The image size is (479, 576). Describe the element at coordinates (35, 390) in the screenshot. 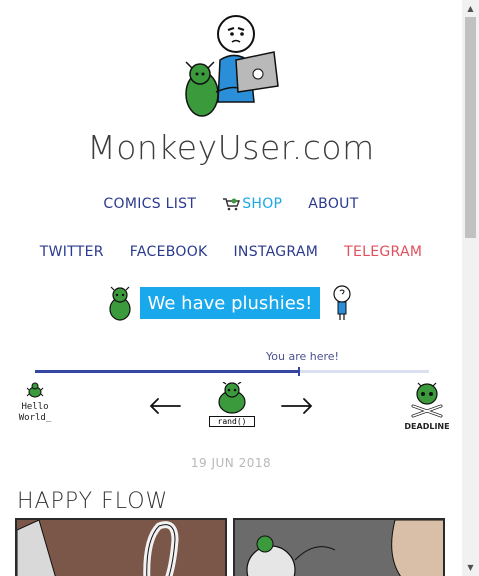

I see `bug-icon` at that location.